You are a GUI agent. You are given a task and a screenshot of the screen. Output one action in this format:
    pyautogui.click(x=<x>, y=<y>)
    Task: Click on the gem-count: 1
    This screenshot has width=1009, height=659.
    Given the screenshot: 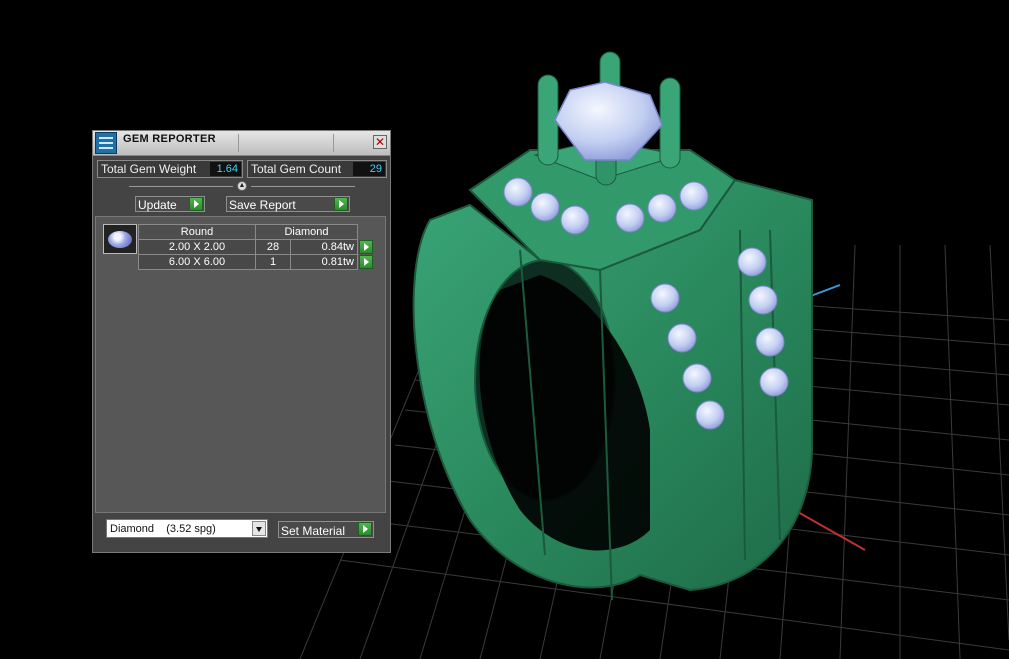 What is the action you would take?
    pyautogui.click(x=273, y=262)
    